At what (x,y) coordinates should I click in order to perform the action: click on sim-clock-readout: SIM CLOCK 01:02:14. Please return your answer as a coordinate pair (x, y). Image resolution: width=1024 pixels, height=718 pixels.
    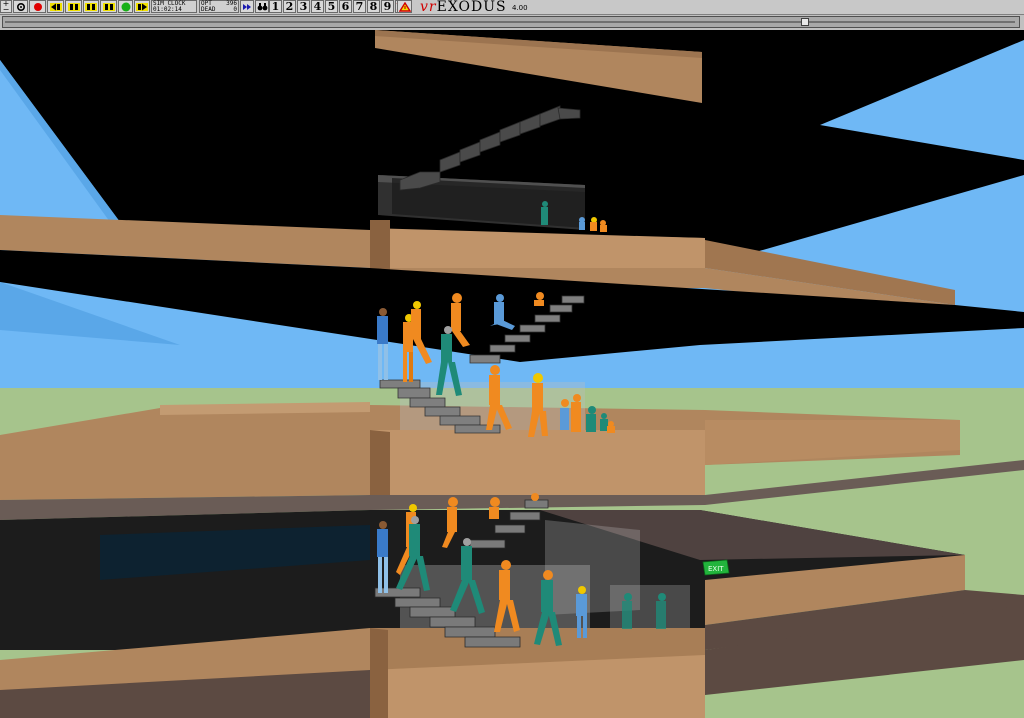
    Looking at the image, I should click on (174, 6).